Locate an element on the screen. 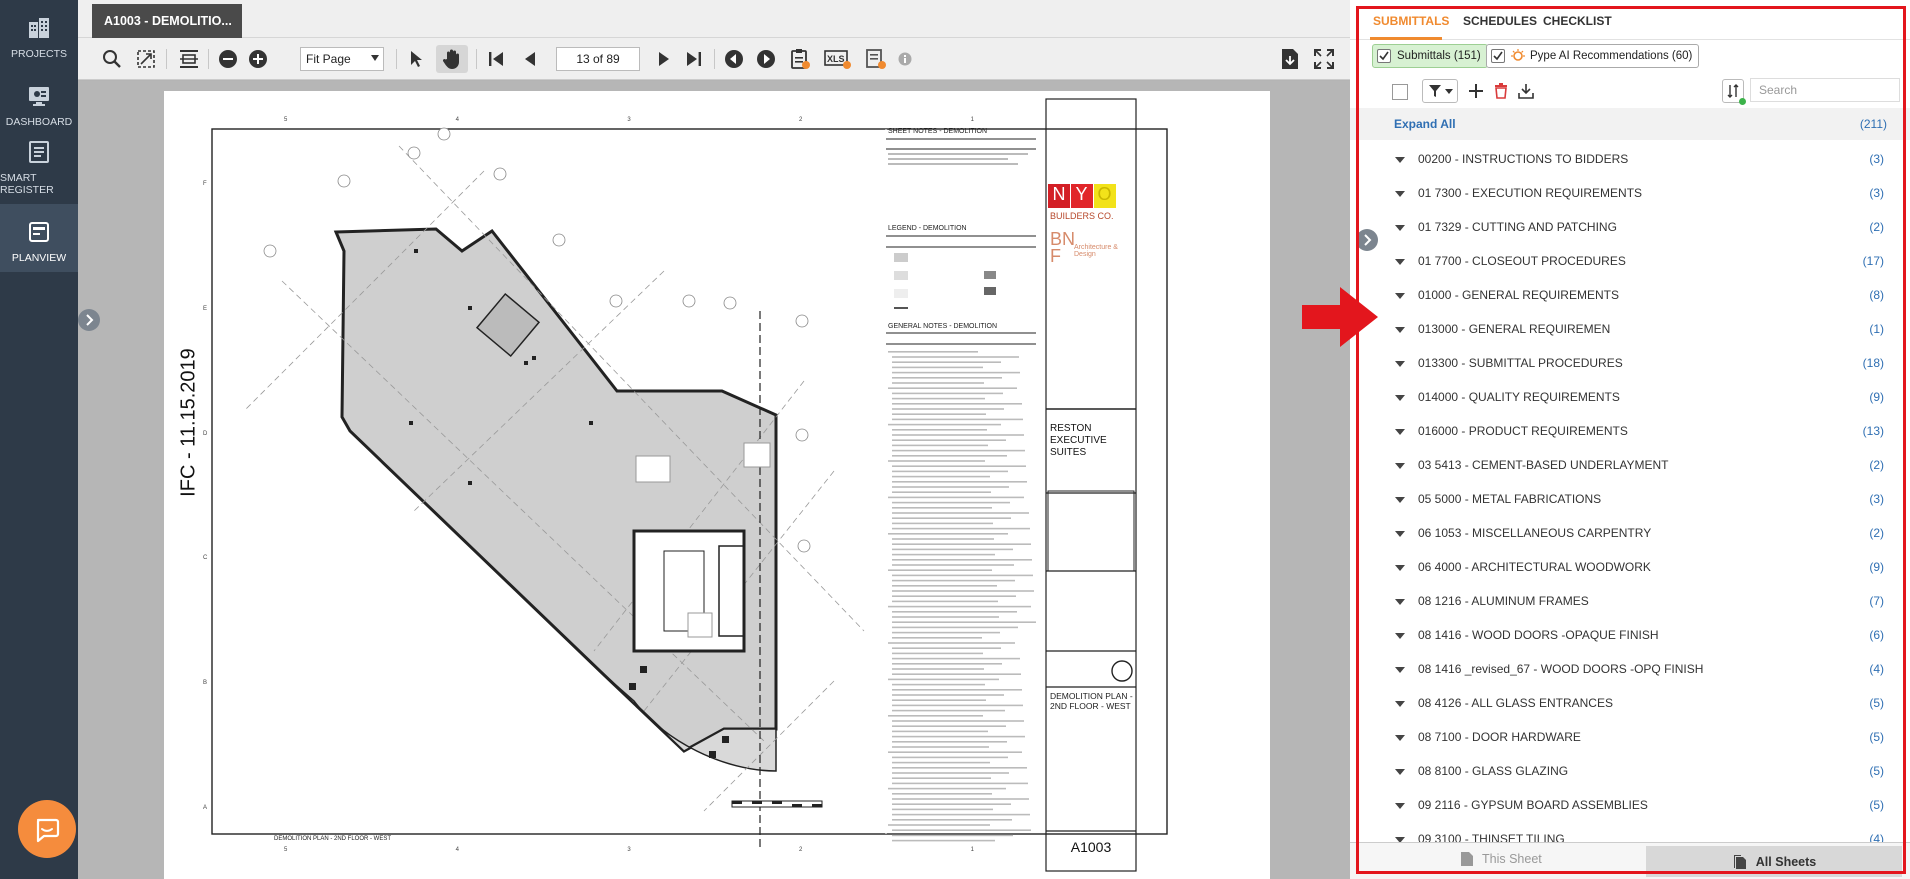  search-icon is located at coordinates (112, 59).